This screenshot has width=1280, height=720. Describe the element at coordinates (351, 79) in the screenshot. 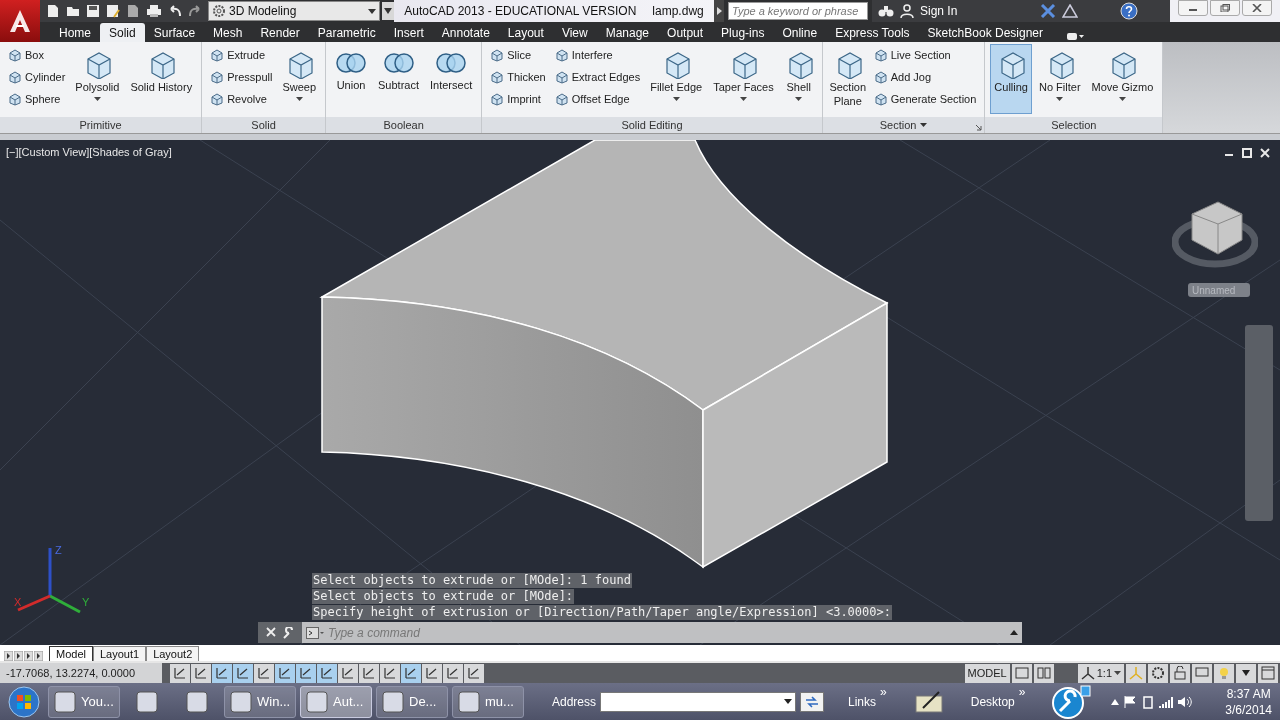

I see `ribbon-tool-button: Union` at that location.